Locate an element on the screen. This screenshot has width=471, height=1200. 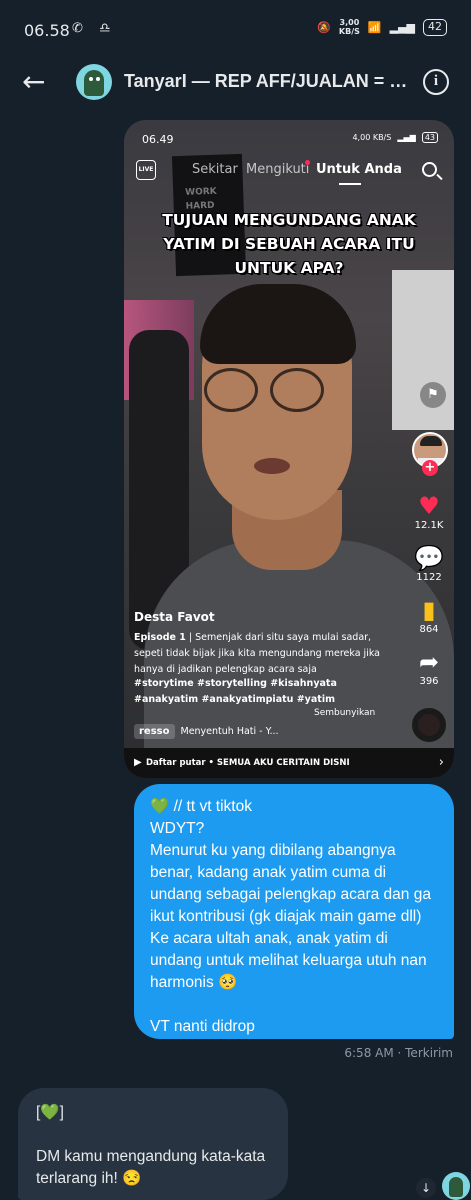
chevron-right-icon: › is located at coordinates (441, 762).